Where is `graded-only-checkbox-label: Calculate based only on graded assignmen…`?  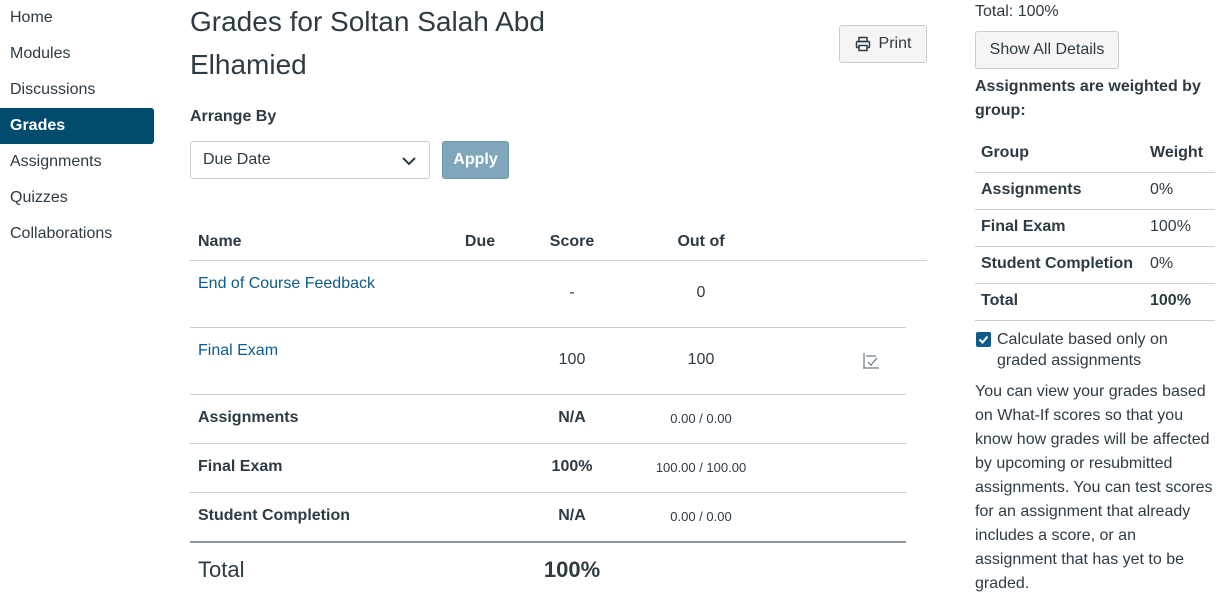 graded-only-checkbox-label: Calculate based only on graded assignmen… is located at coordinates (1097, 350).